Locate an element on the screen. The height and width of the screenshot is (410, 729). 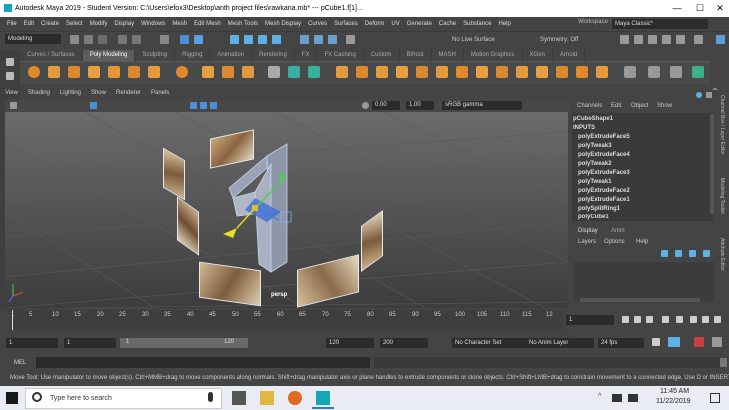
undo-icon is located at coordinates (122, 39).